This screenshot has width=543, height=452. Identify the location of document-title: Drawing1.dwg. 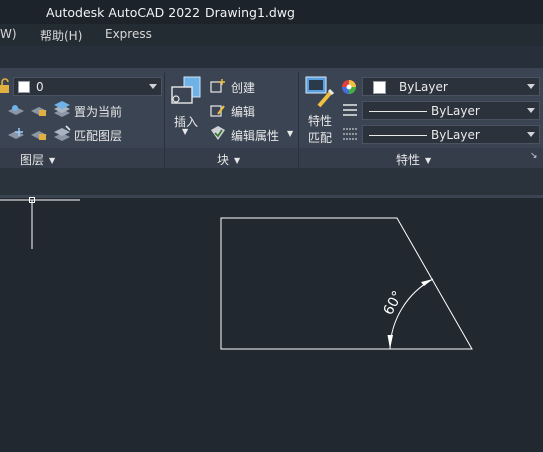
(250, 12).